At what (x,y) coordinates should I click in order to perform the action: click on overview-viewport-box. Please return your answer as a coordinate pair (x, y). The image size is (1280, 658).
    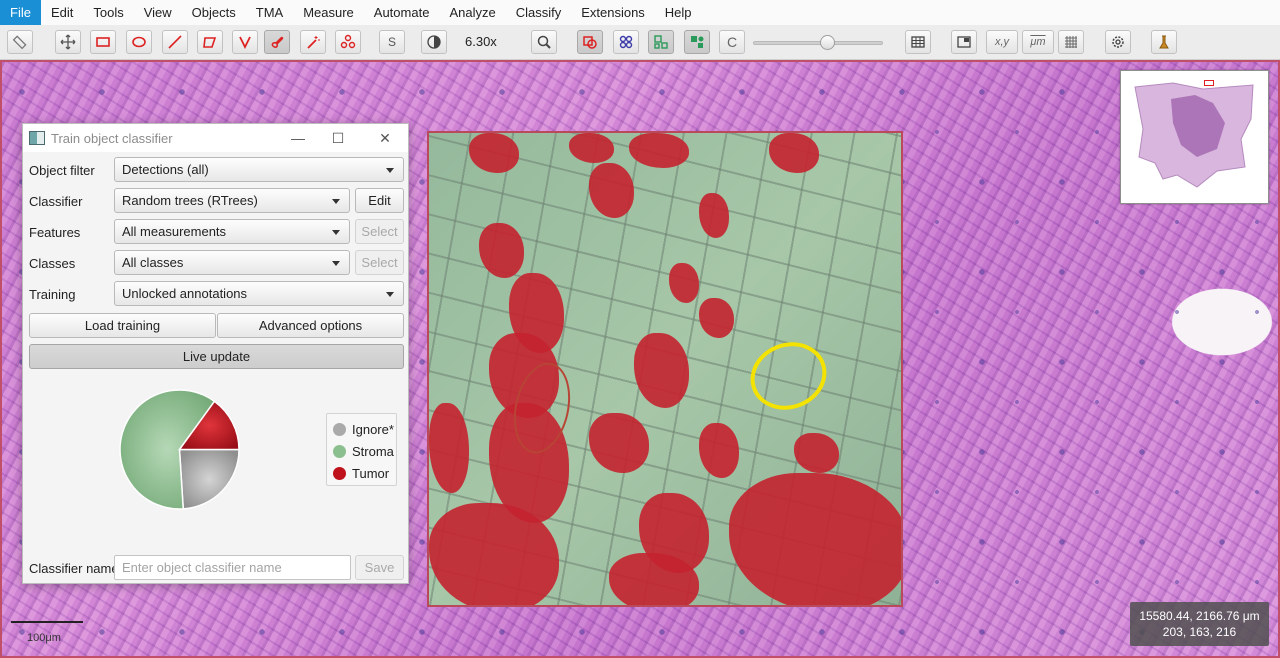
    Looking at the image, I should click on (1209, 83).